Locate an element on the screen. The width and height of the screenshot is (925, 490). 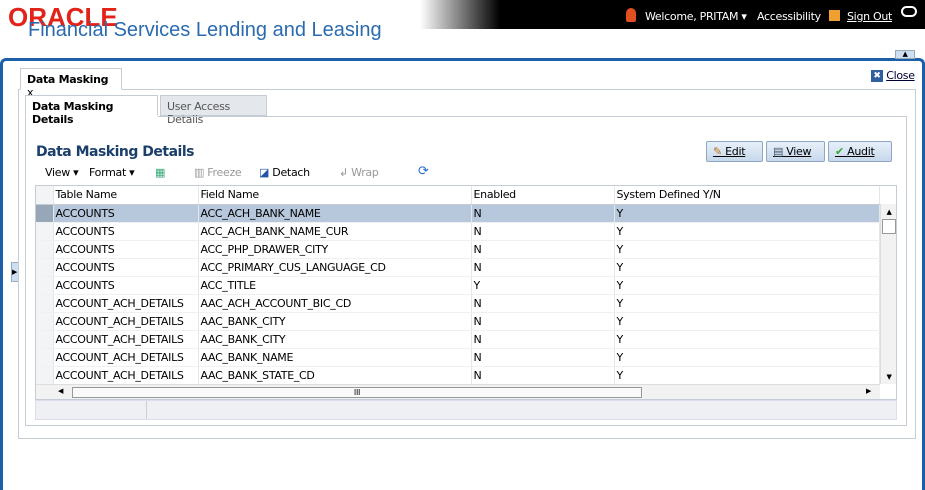
audit-button: ✔ Audit is located at coordinates (860, 151).